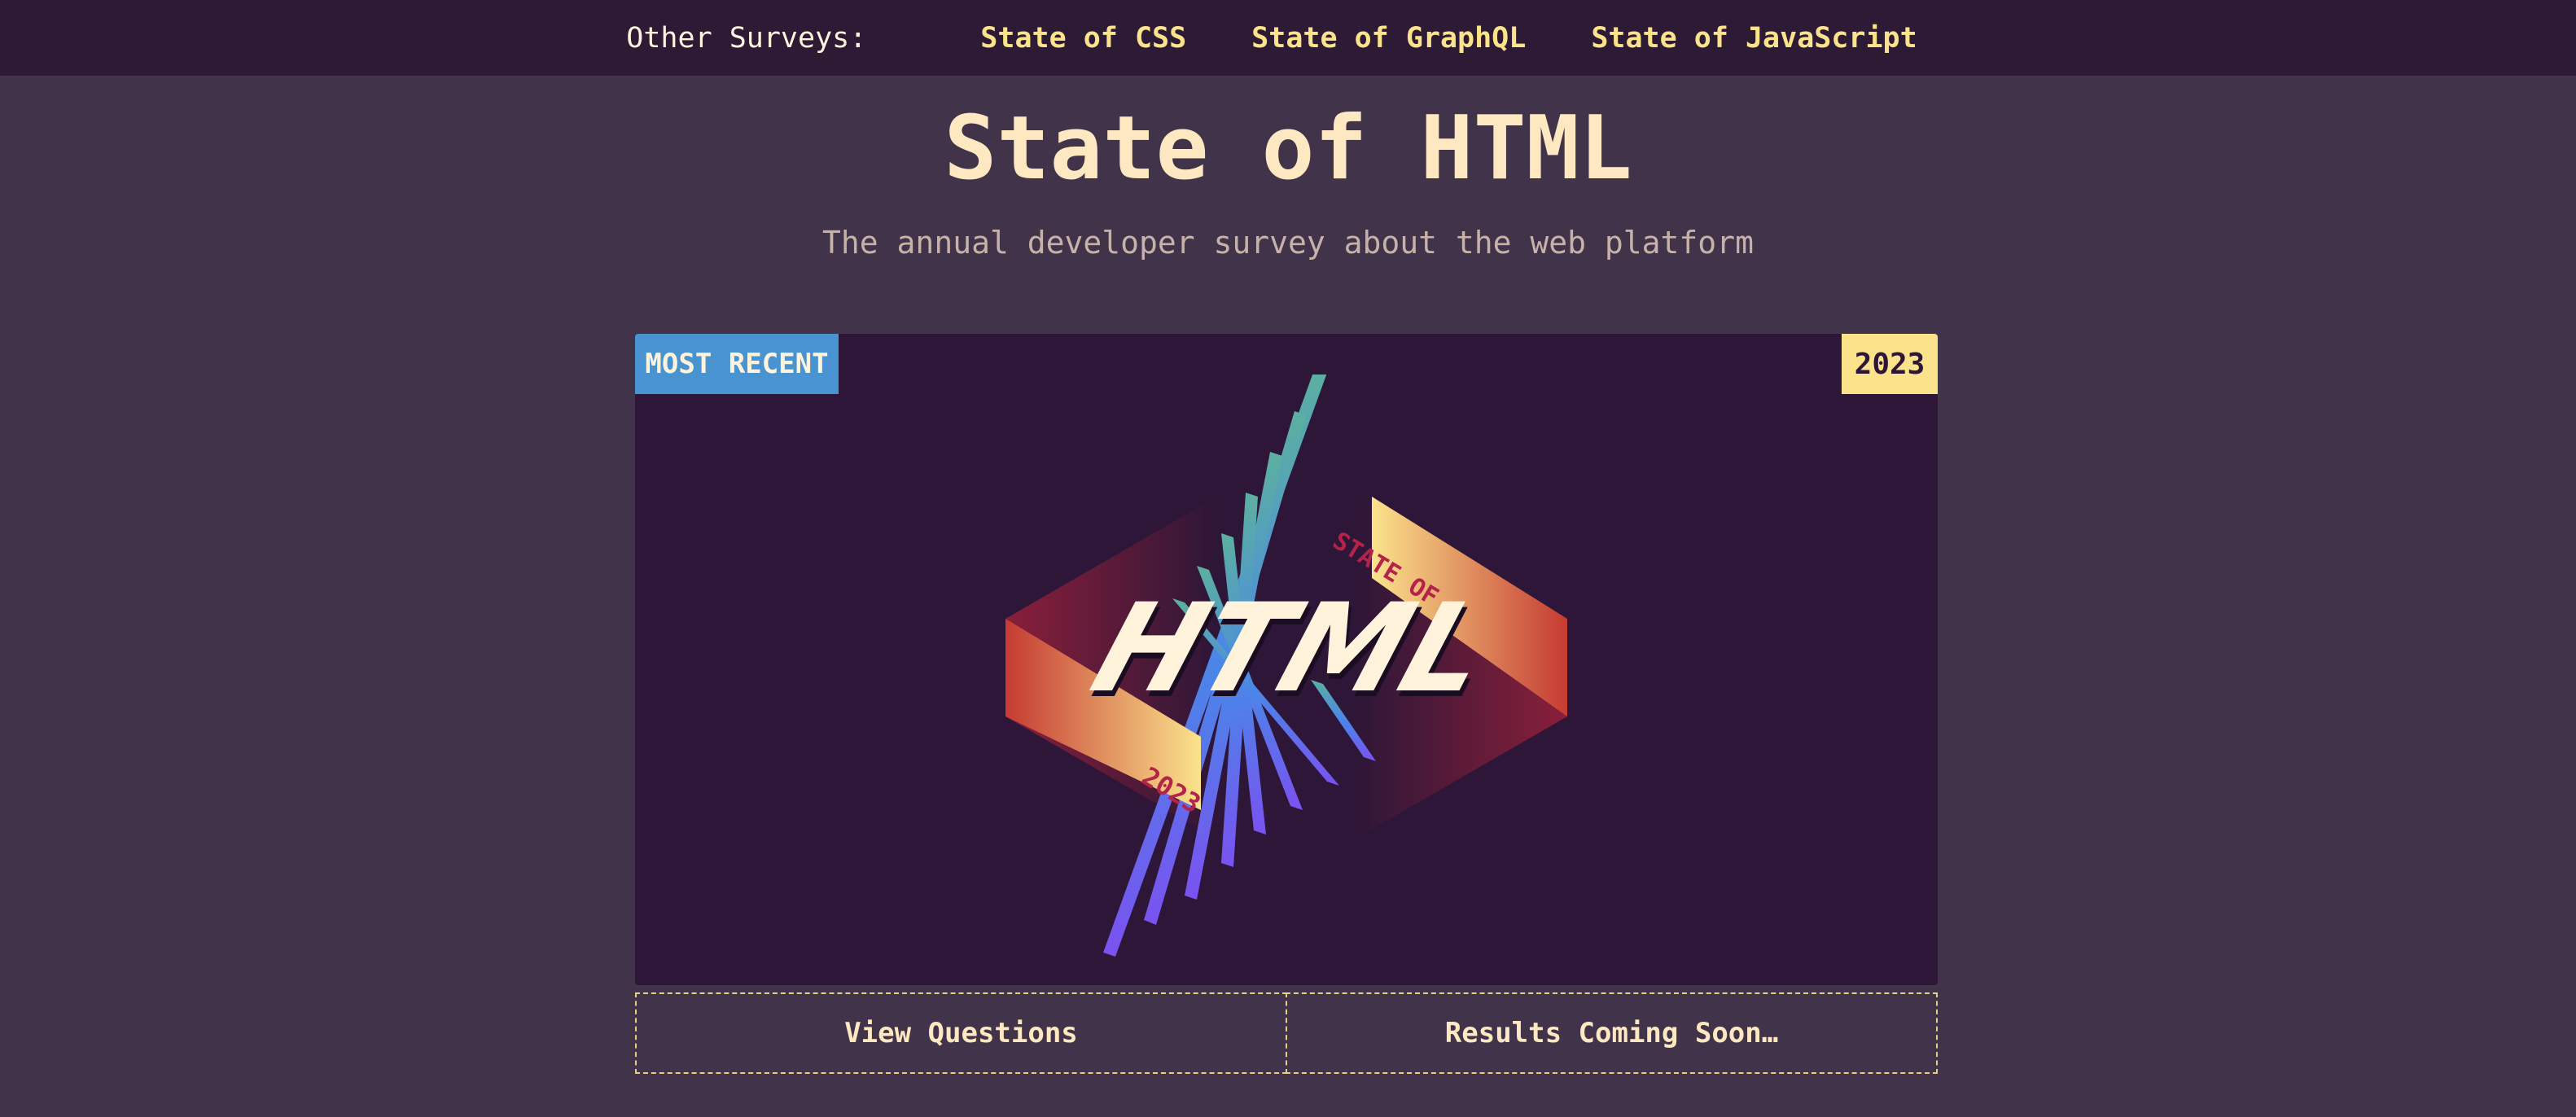  Describe the element at coordinates (1754, 38) in the screenshot. I see `link-state-of-javascript: State of JavaScript` at that location.